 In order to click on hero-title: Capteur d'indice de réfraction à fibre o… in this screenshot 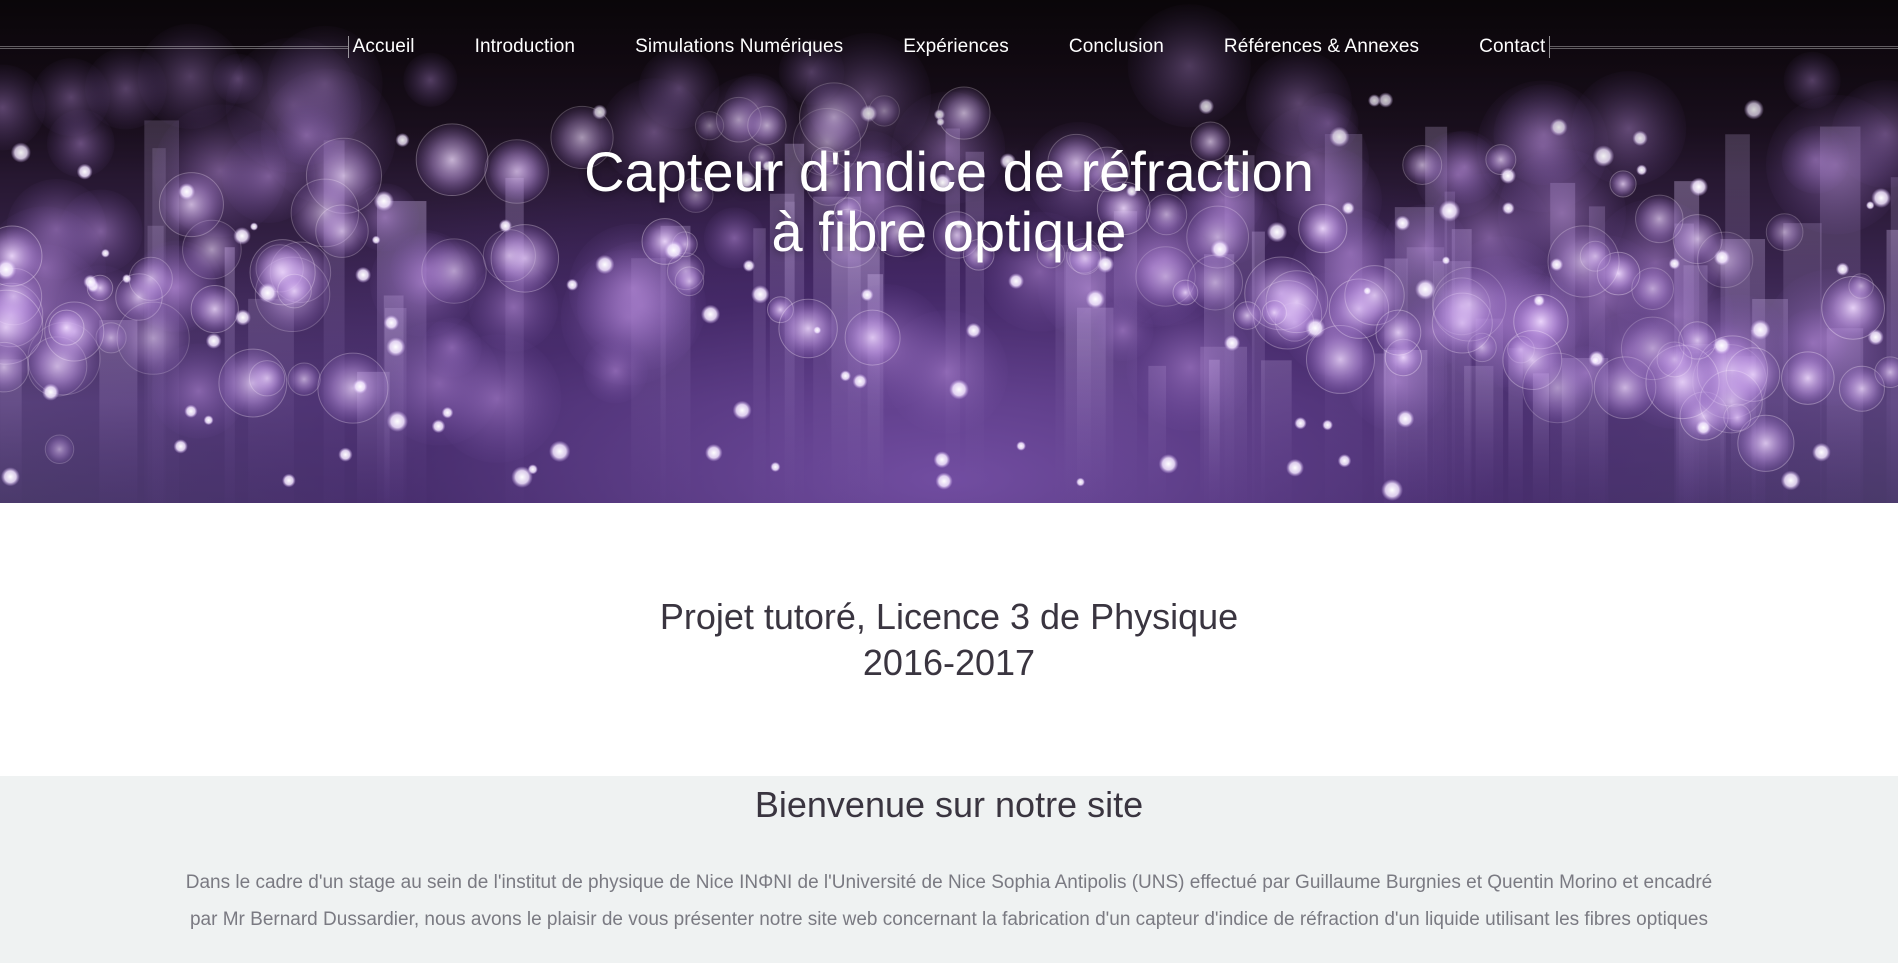, I will do `click(949, 202)`.